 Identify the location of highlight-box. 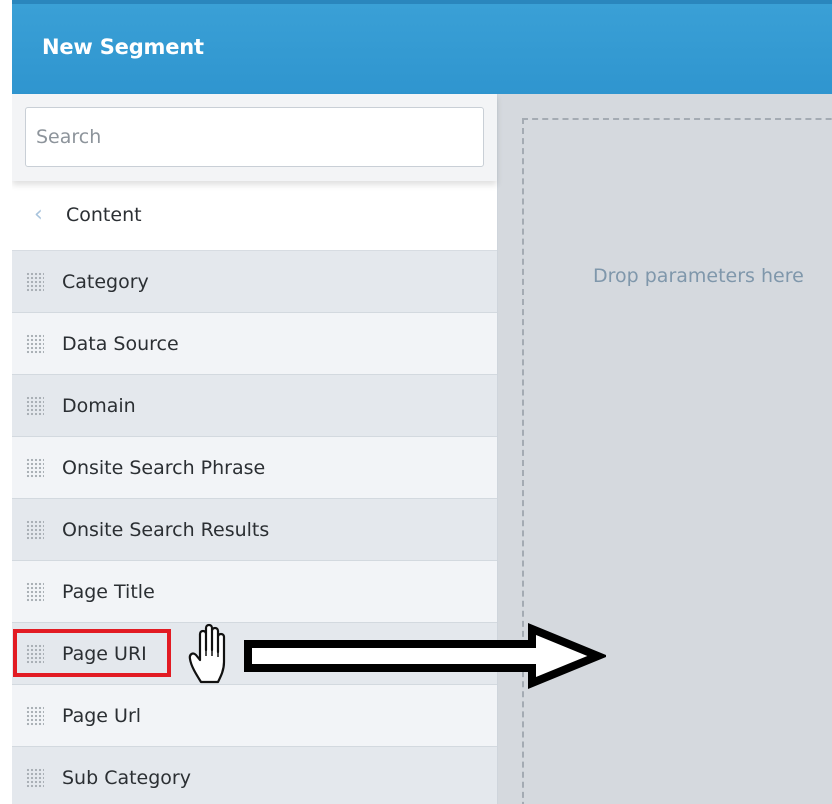
(92, 653).